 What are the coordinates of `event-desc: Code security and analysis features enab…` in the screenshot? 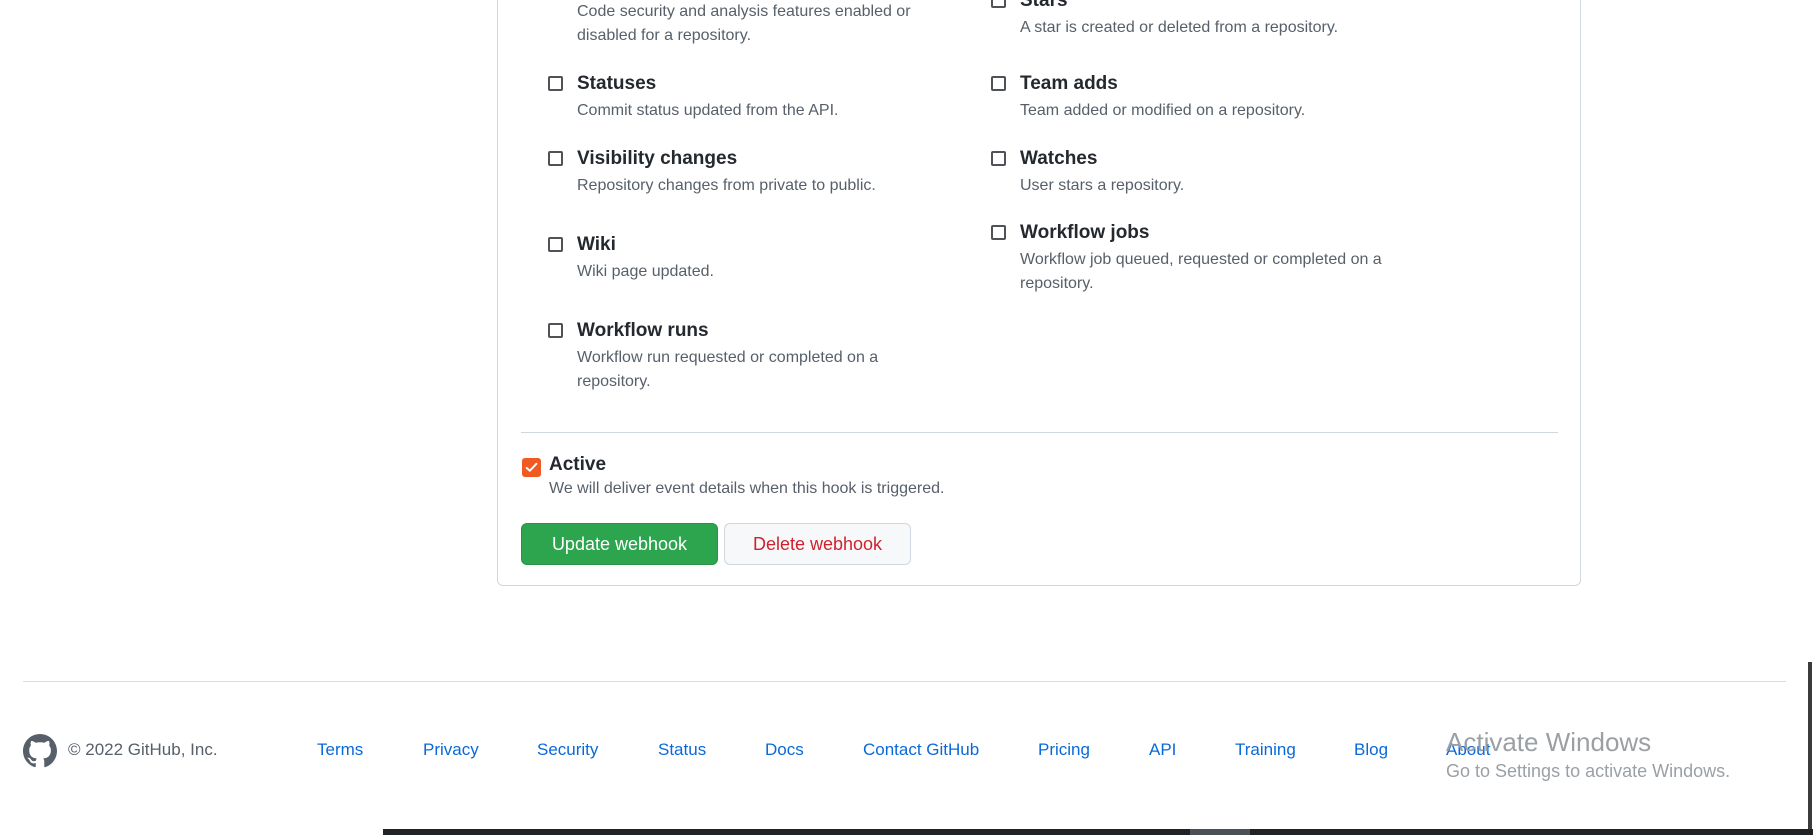 It's located at (744, 23).